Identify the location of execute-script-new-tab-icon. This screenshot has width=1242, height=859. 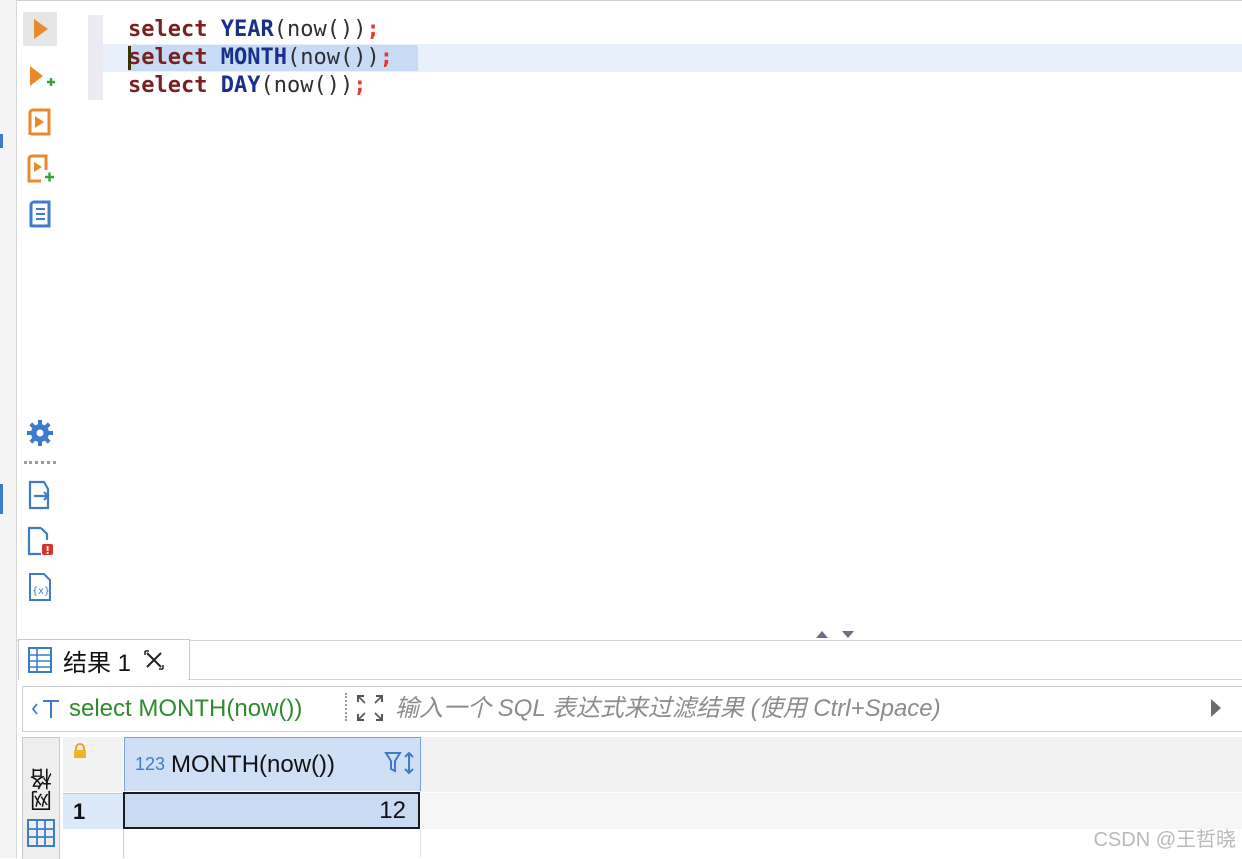
(40, 168).